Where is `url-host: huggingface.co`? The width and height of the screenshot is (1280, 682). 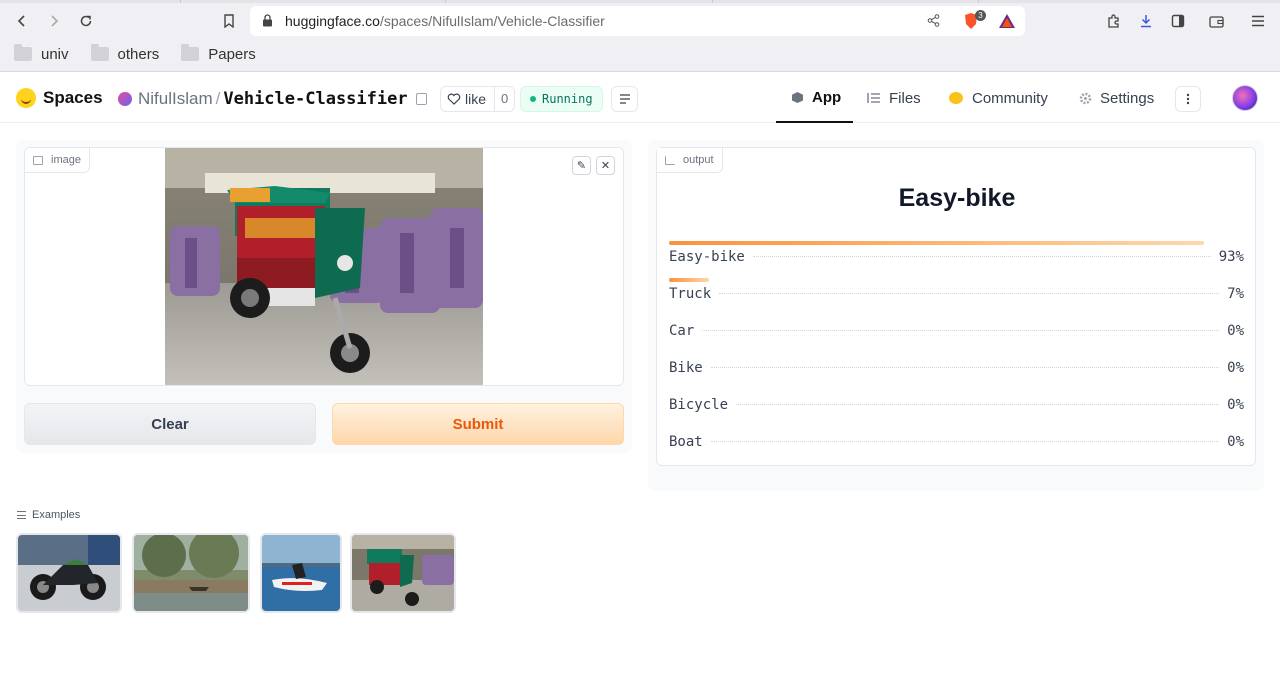 url-host: huggingface.co is located at coordinates (332, 21).